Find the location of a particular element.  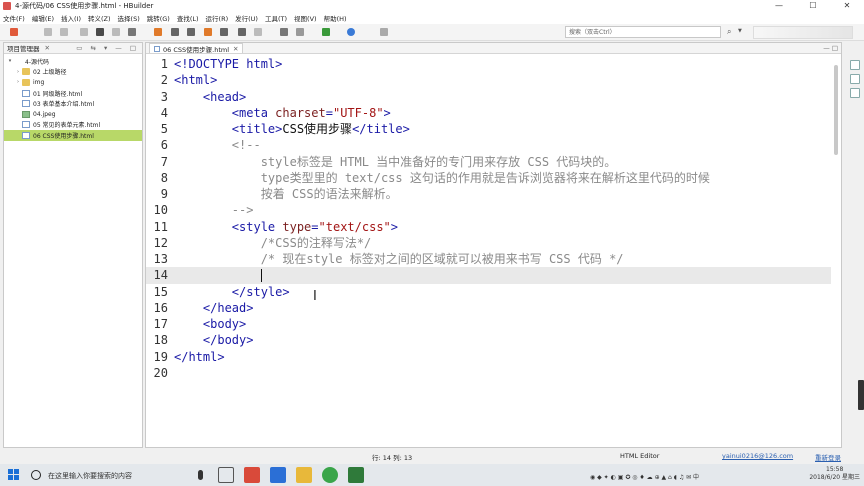

code-line: 9 按着 CSS的语法来解析。 is located at coordinates (488, 194).